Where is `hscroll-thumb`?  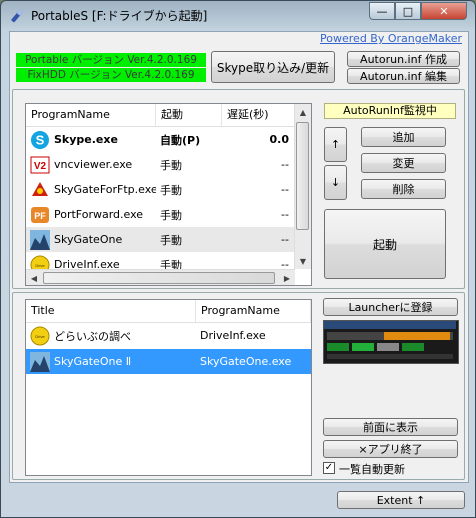 hscroll-thumb is located at coordinates (159, 278).